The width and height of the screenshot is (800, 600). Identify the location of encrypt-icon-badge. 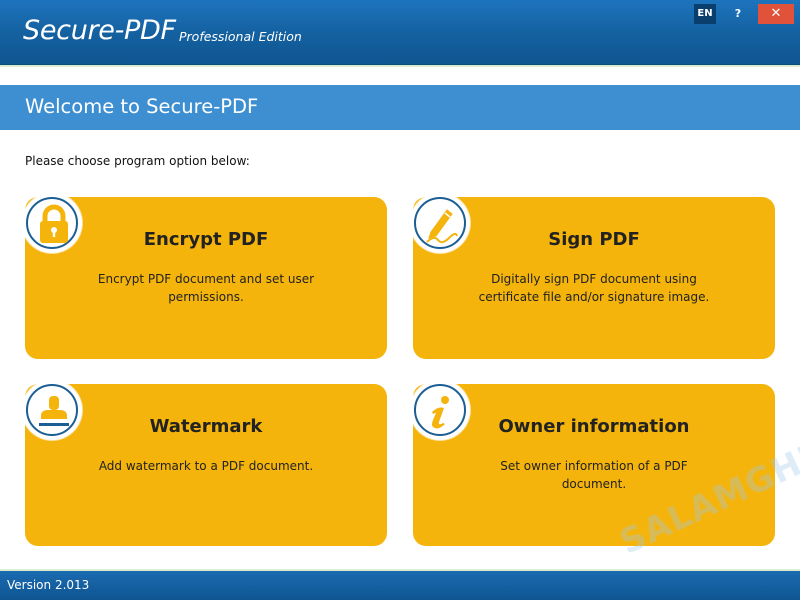
(52, 223).